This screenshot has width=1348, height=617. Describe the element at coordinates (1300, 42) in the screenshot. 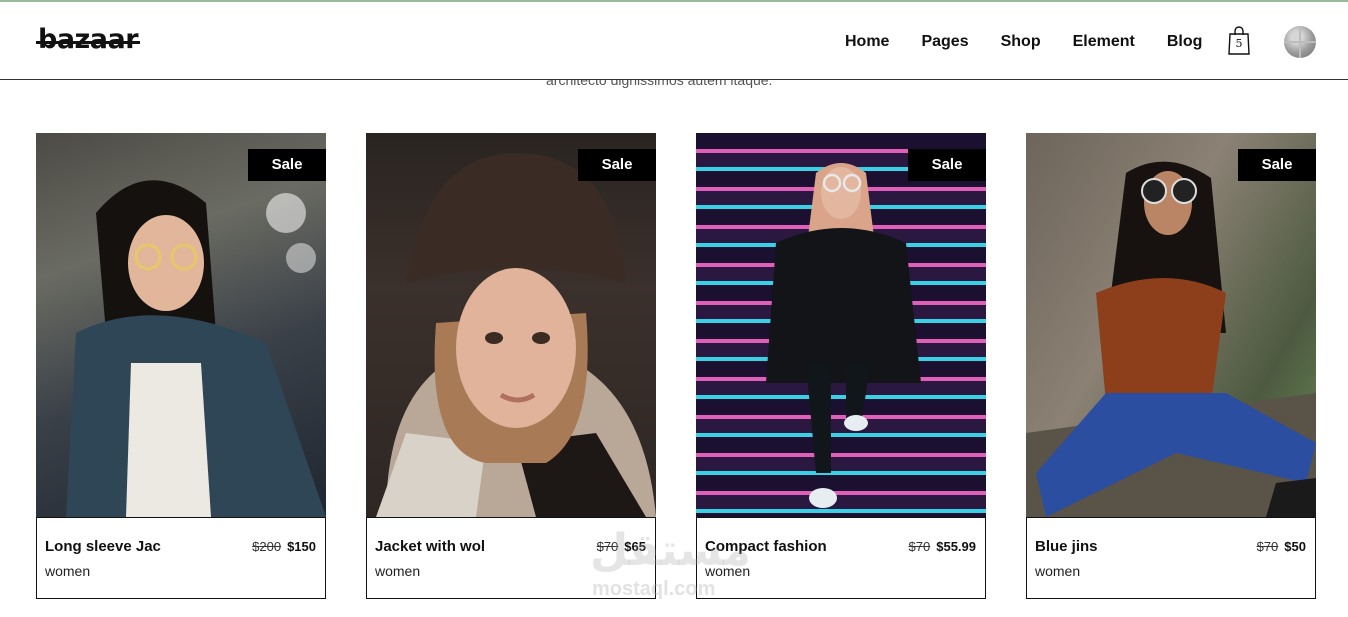

I see `user-avatar` at that location.